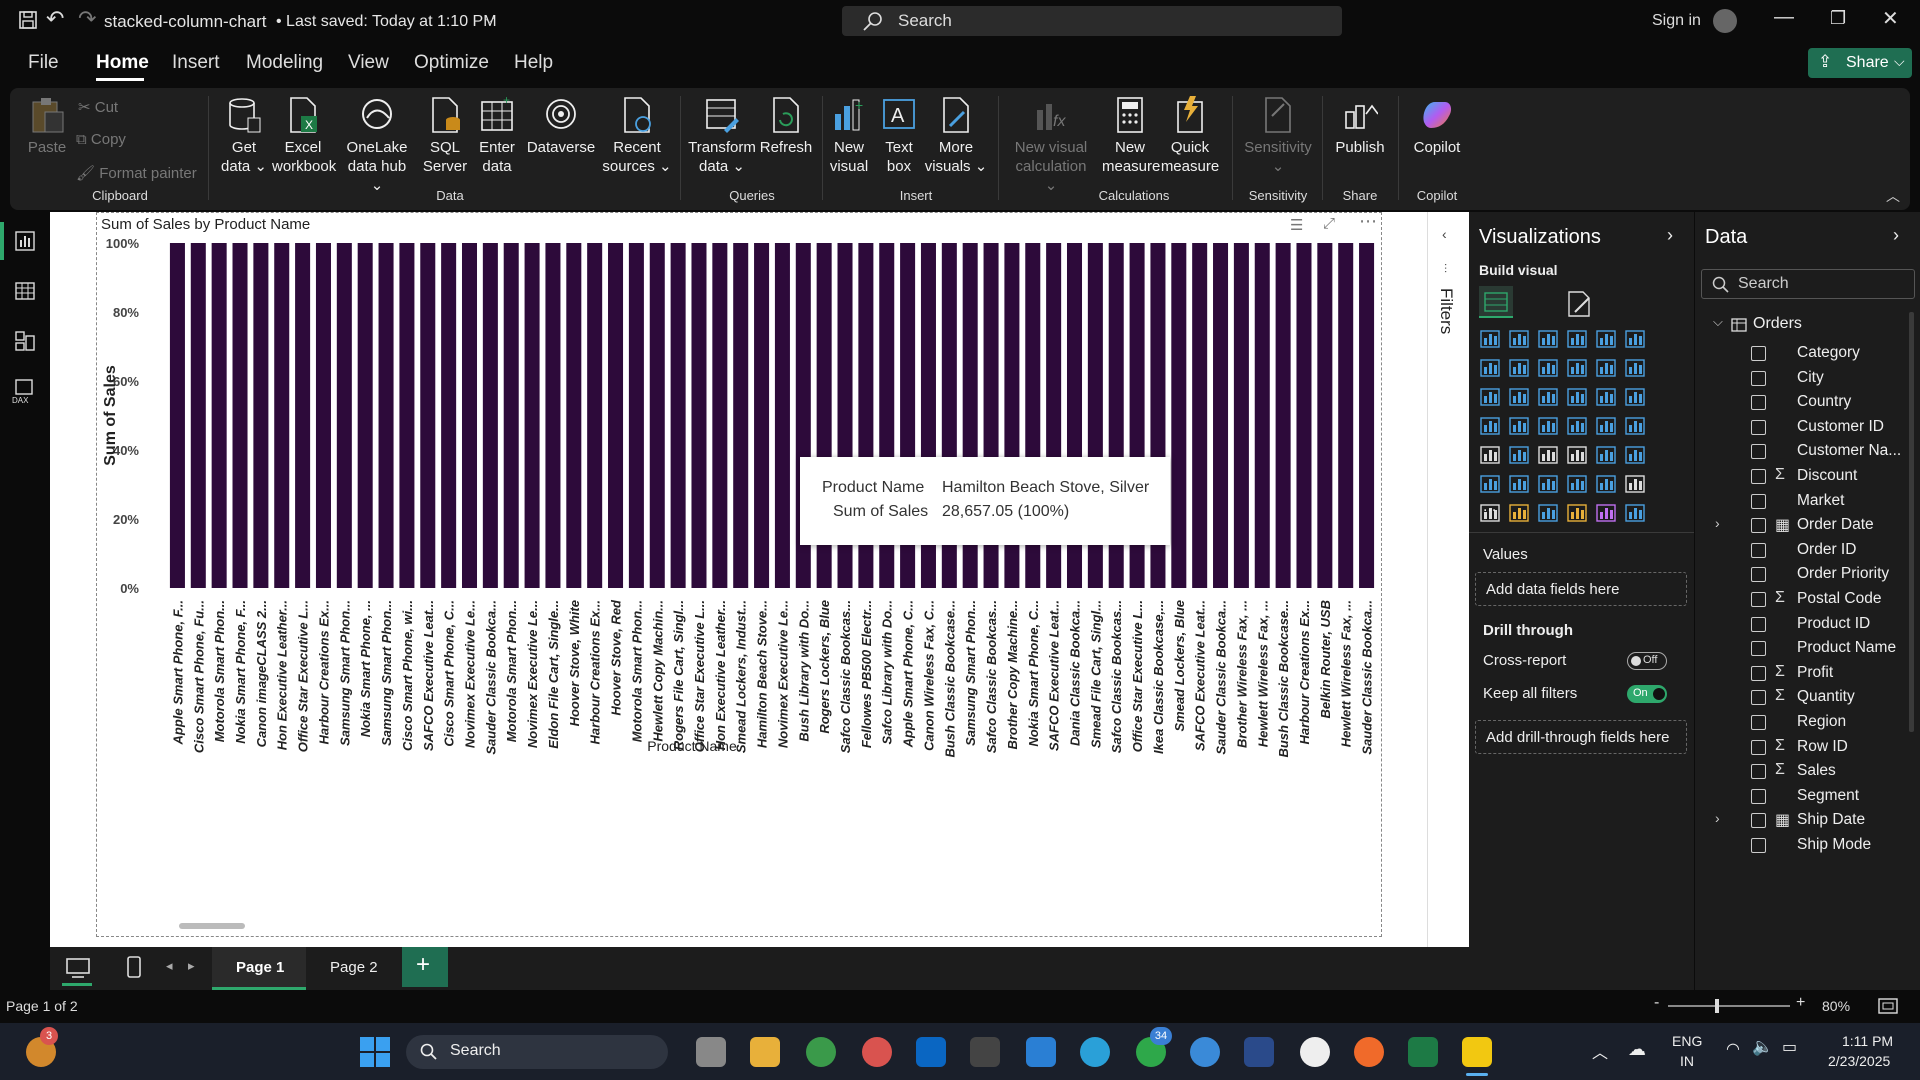 This screenshot has width=1920, height=1080. Describe the element at coordinates (375, 1052) in the screenshot. I see `start-icon` at that location.